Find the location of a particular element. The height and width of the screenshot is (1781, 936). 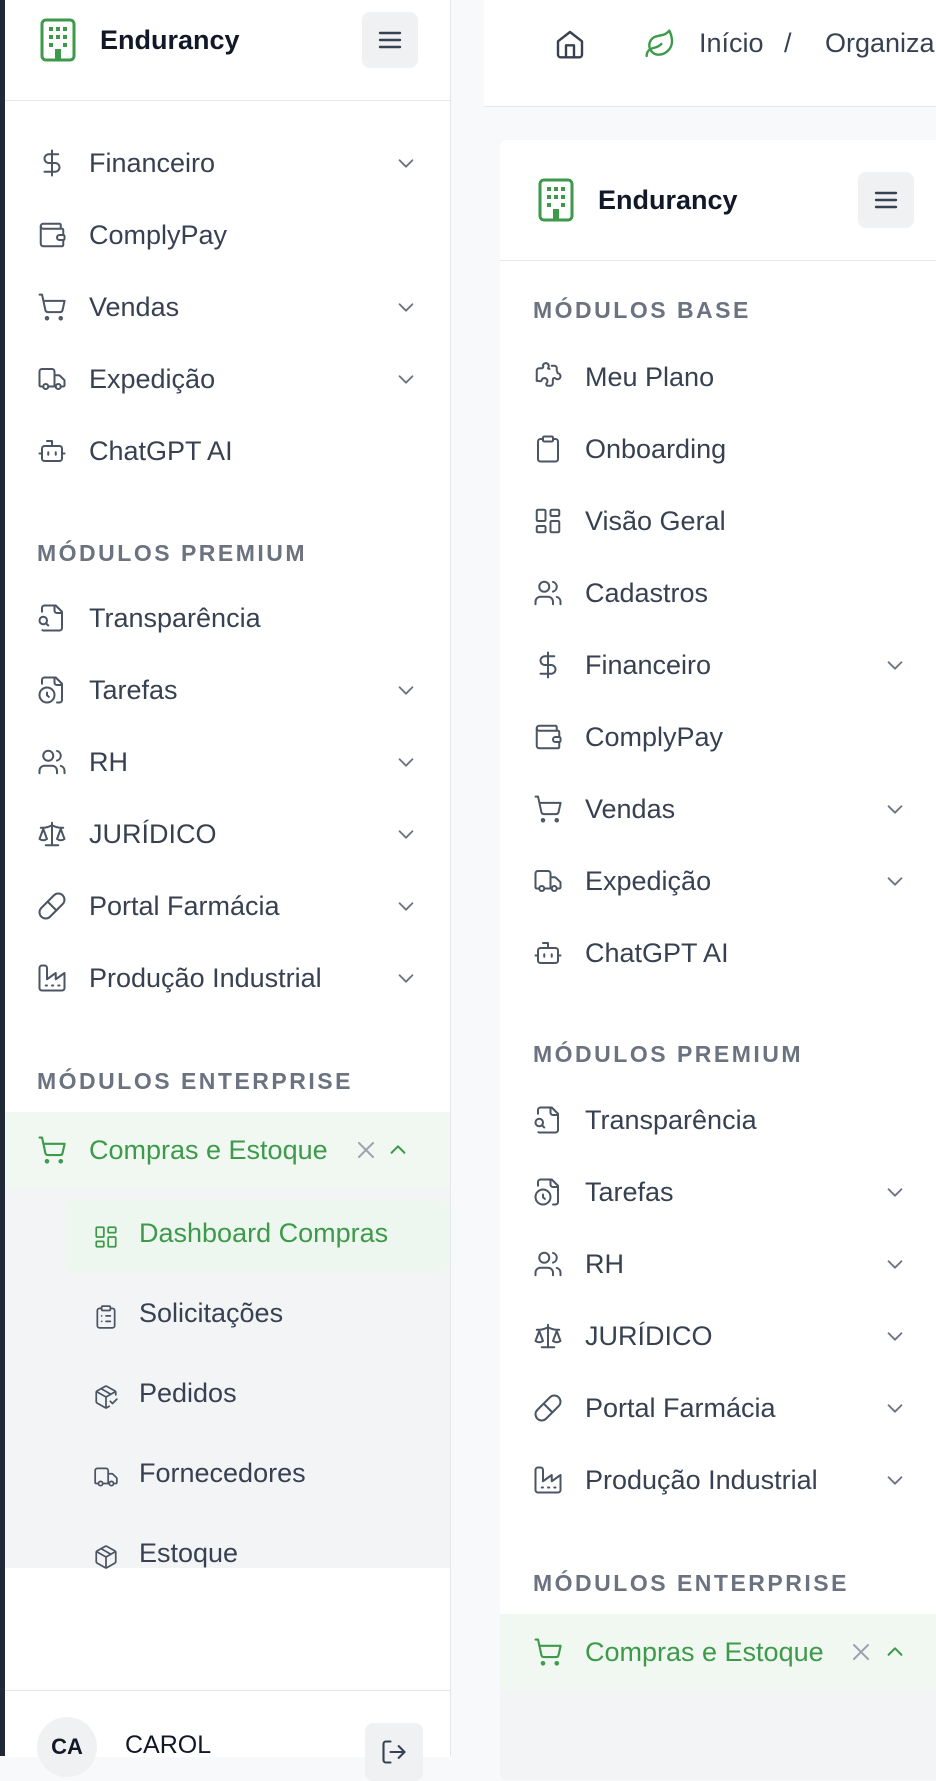

factory-icon is located at coordinates (52, 978).